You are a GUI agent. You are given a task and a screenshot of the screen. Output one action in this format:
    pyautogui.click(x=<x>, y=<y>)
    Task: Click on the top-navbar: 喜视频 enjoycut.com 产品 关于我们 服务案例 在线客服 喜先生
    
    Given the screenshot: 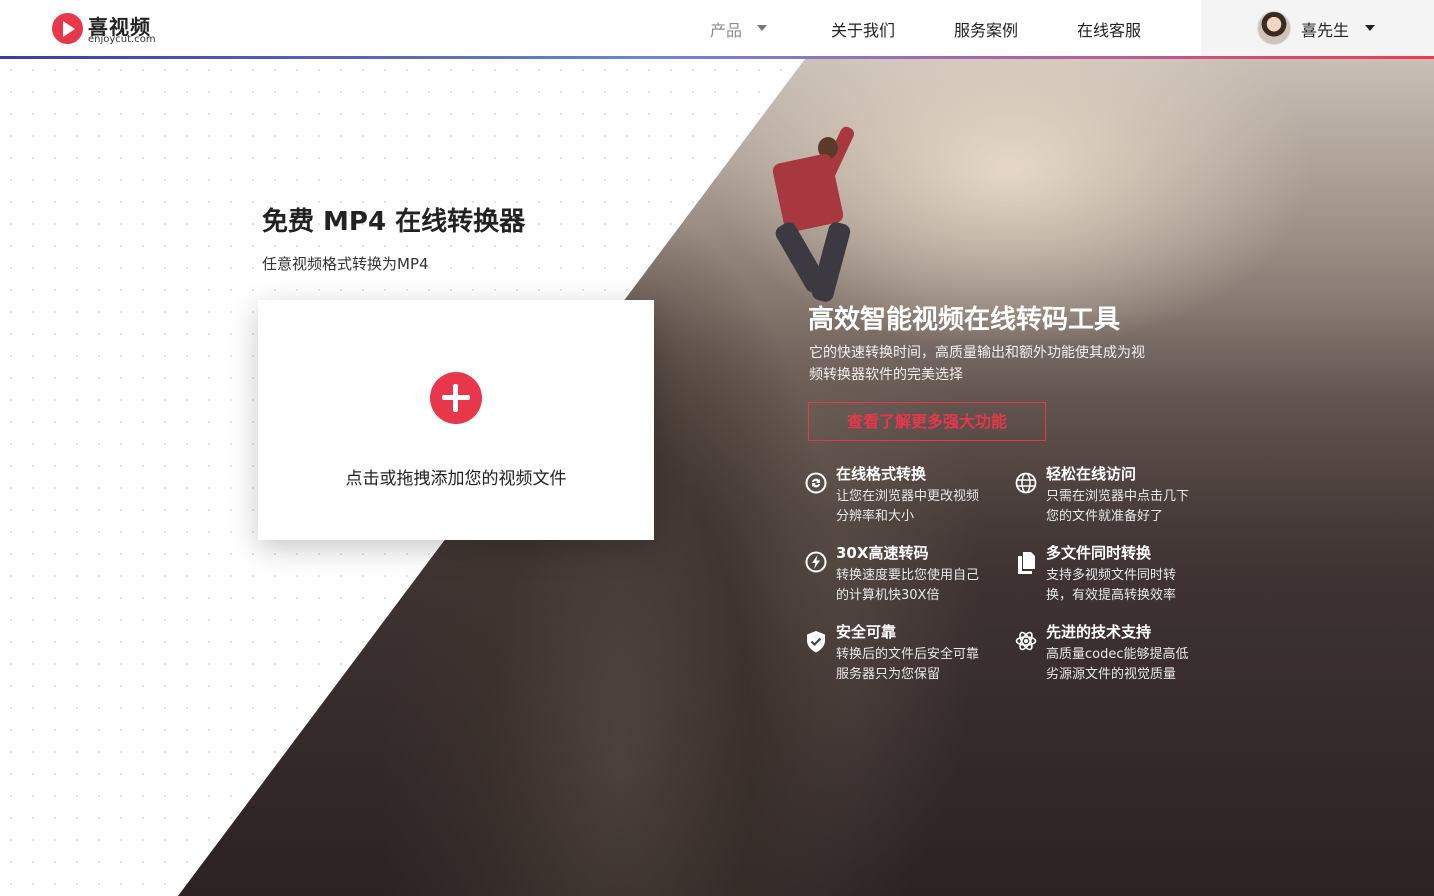 What is the action you would take?
    pyautogui.click(x=717, y=28)
    